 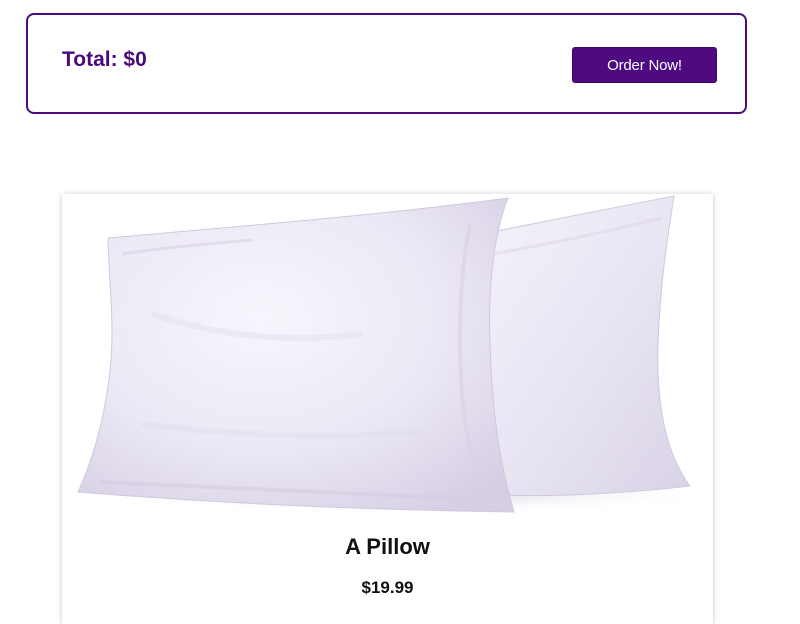 I want to click on order-now-button: Order Now!, so click(x=644, y=65).